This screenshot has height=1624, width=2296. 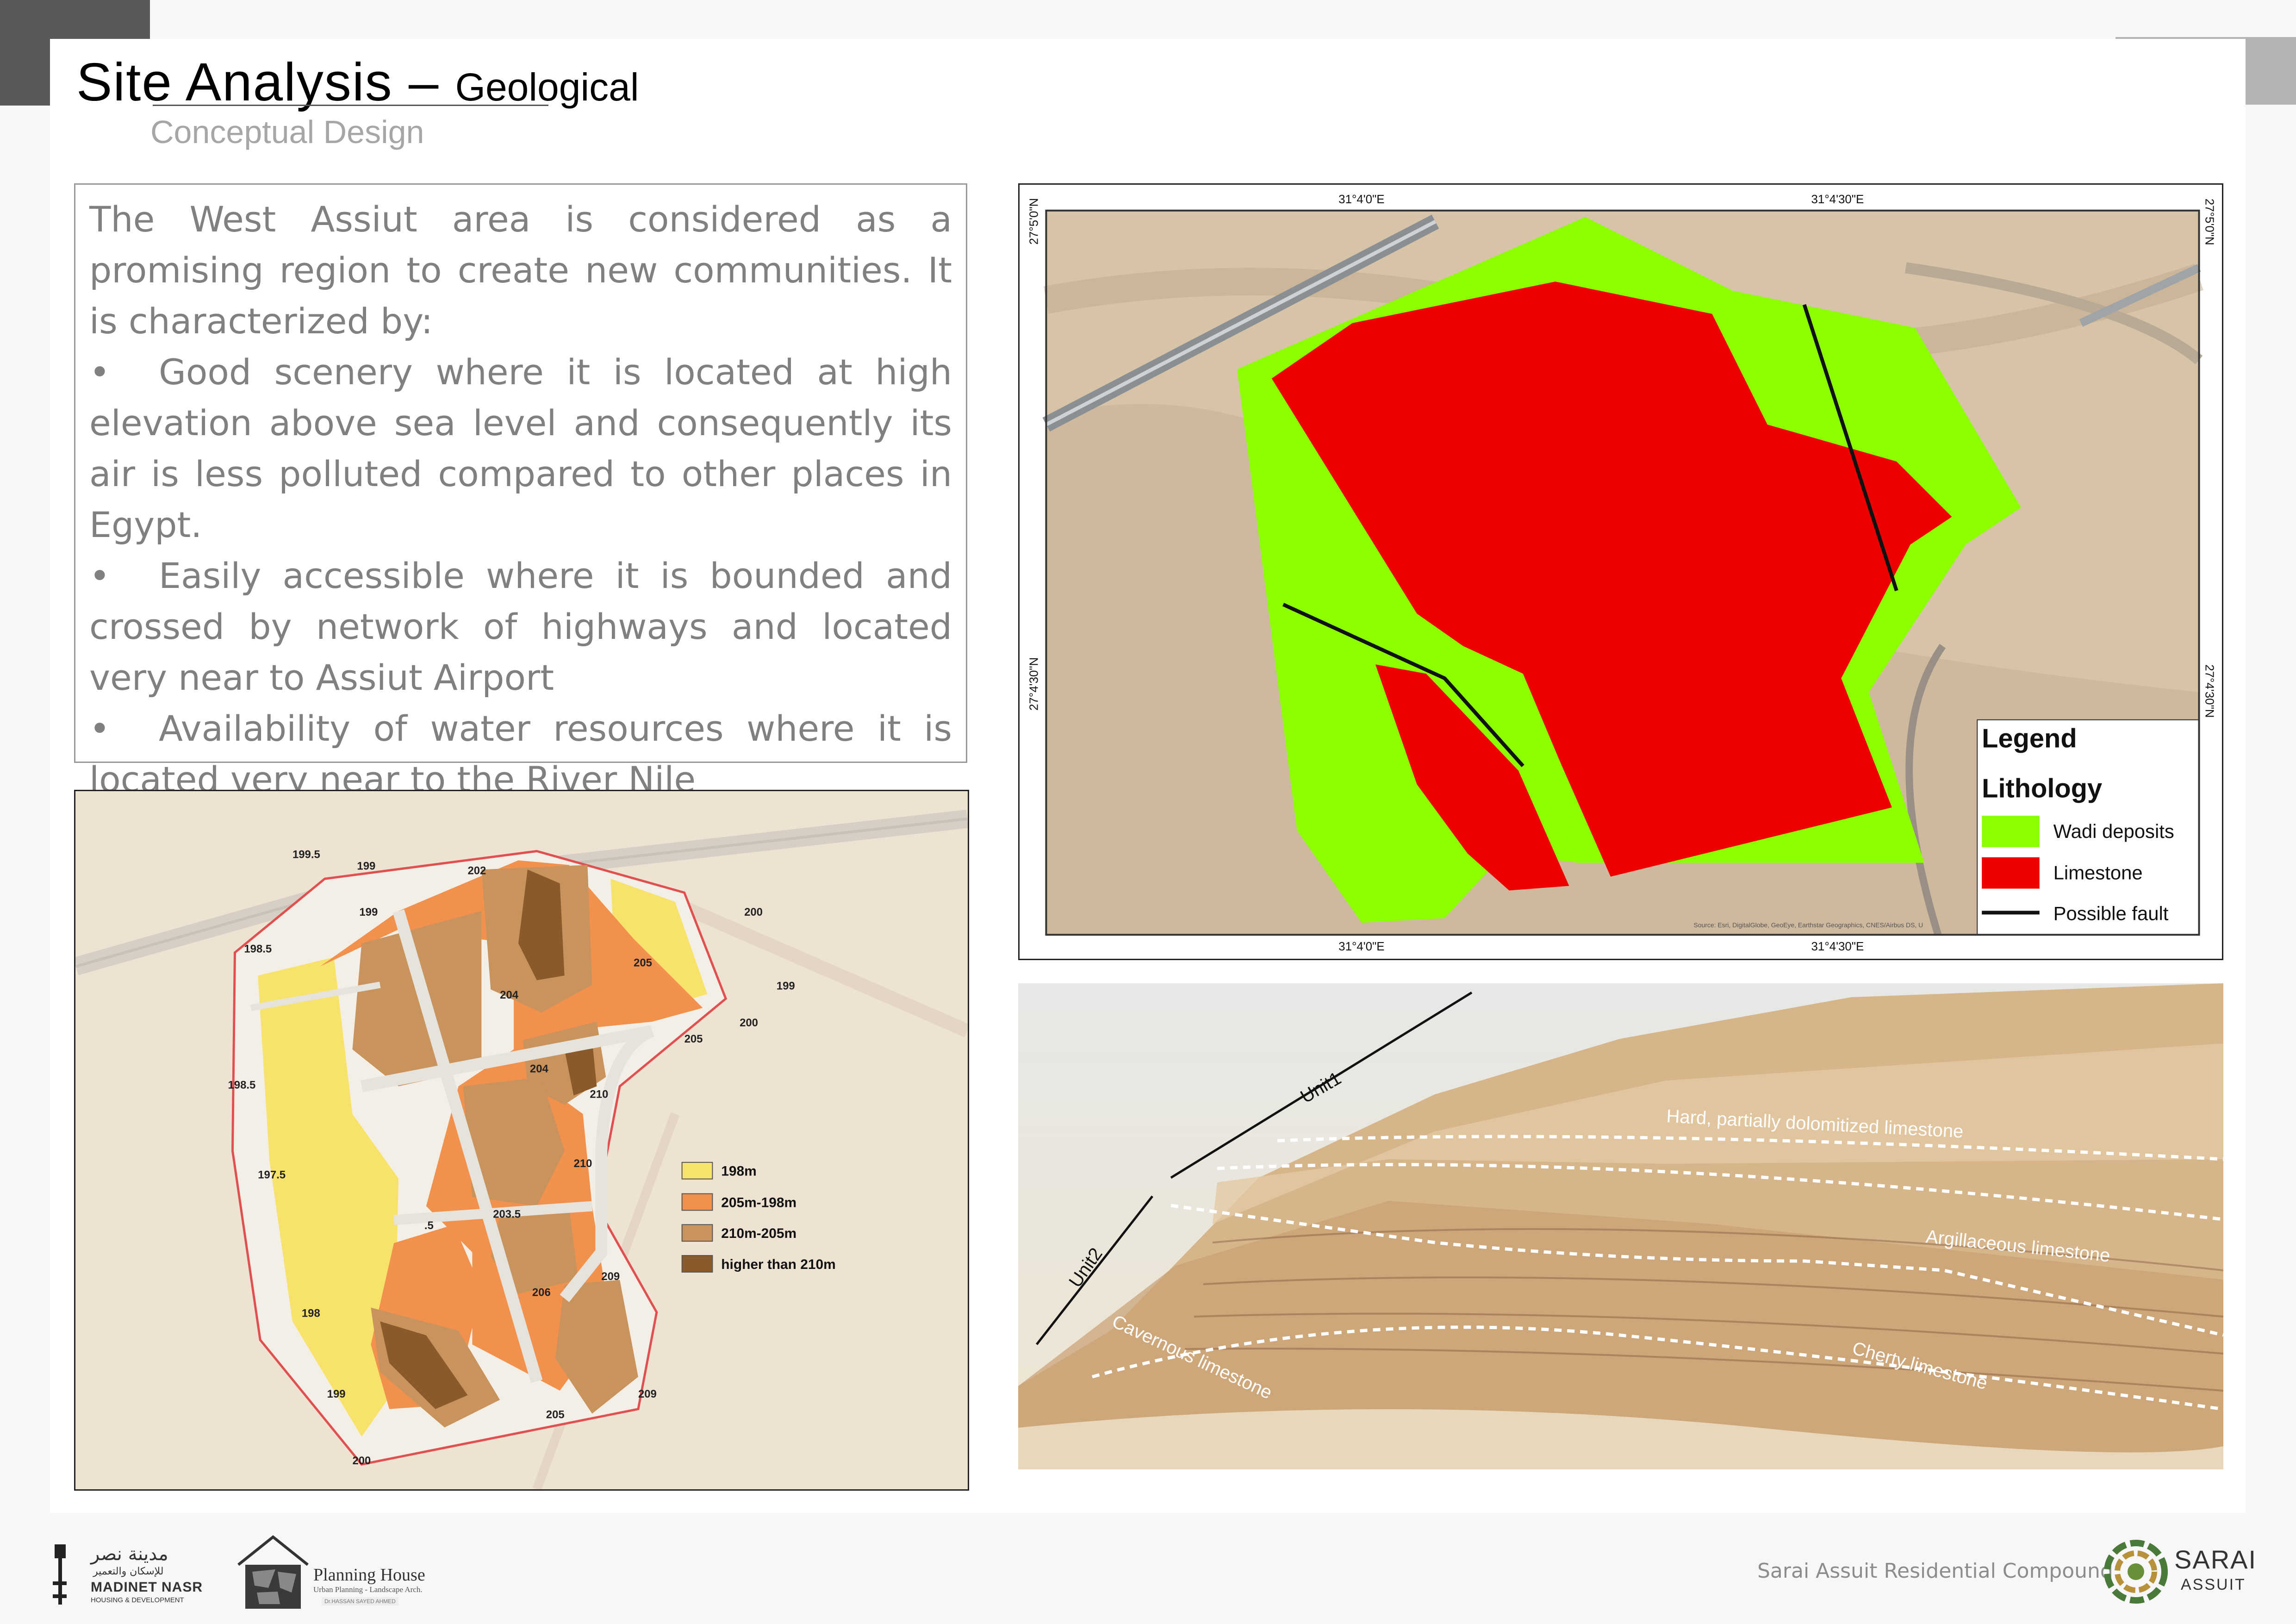 What do you see at coordinates (547, 87) in the screenshot?
I see `title-sub: Geological` at bounding box center [547, 87].